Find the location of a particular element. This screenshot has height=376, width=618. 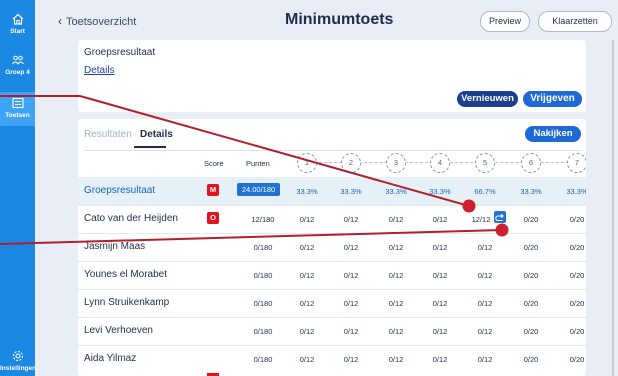

sidebar-item-instellingen: Instellingen is located at coordinates (18, 360).